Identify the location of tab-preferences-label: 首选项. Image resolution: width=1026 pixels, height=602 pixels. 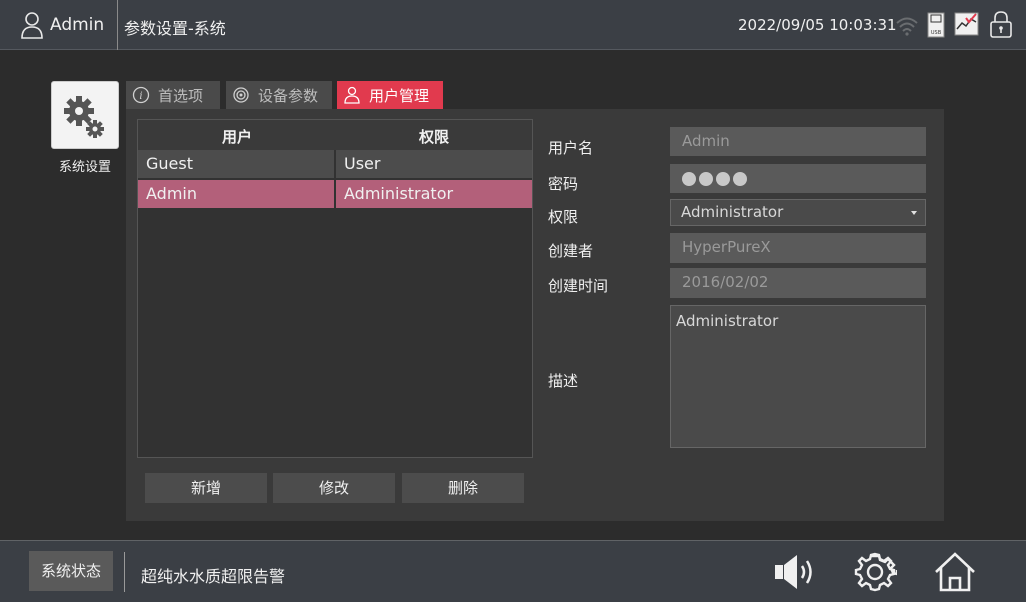
(181, 95).